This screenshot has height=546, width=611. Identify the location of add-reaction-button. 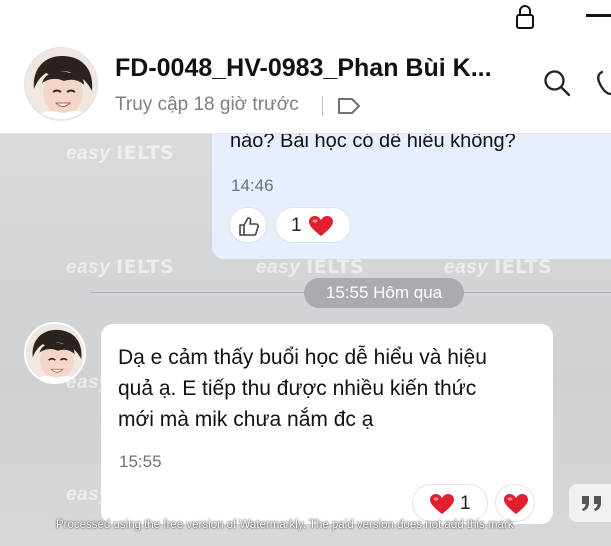
(515, 503).